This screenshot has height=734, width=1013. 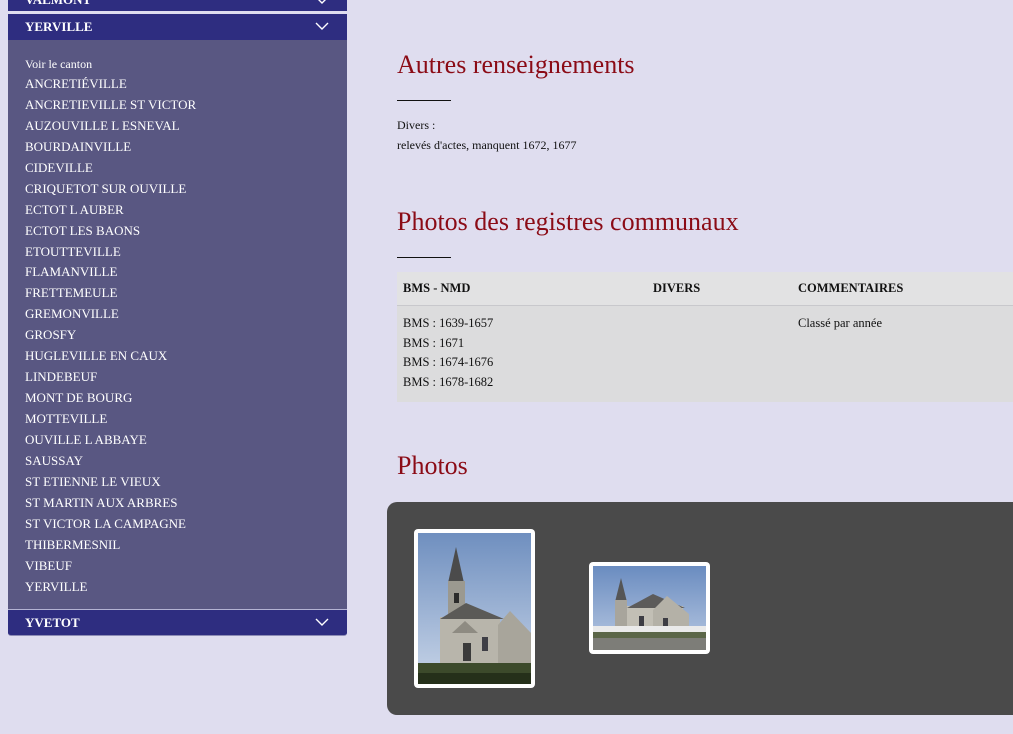 I want to click on accordion-header-yerville: YERVILLE, so click(x=177, y=27).